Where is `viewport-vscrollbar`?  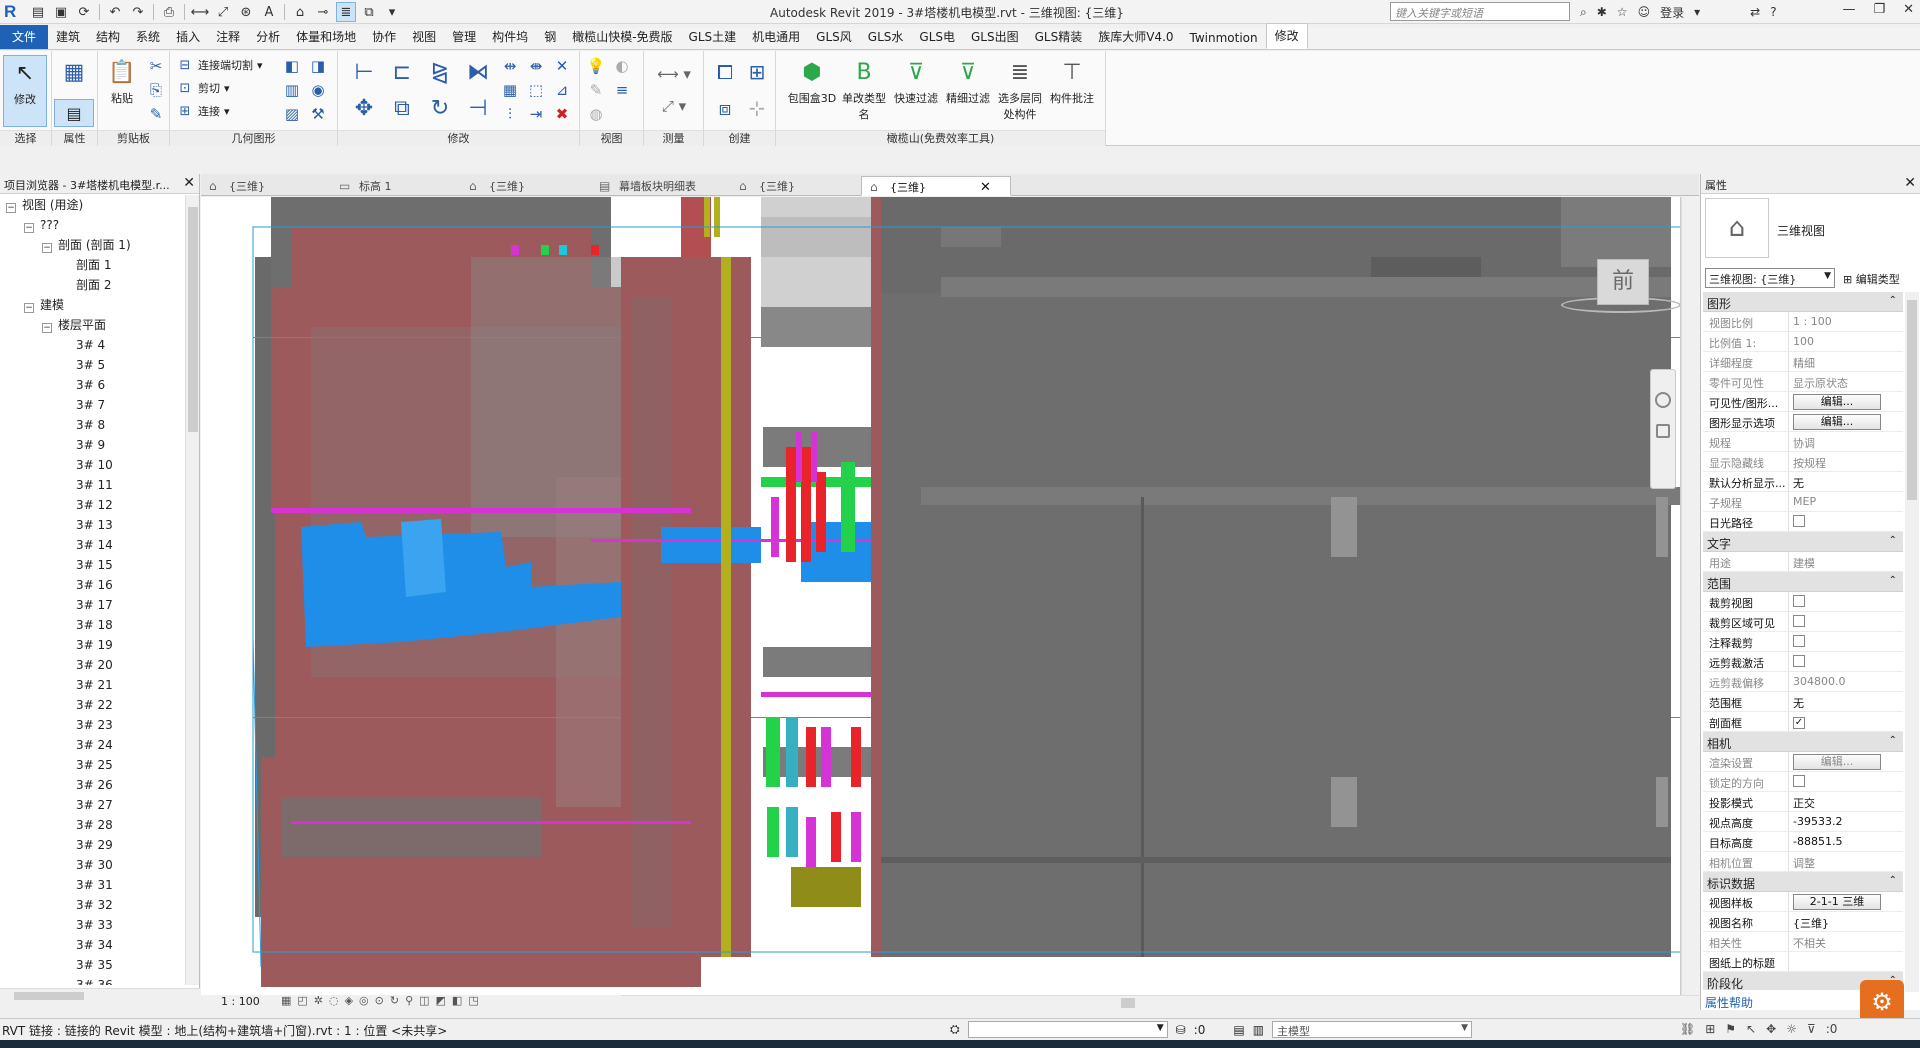 viewport-vscrollbar is located at coordinates (1690, 596).